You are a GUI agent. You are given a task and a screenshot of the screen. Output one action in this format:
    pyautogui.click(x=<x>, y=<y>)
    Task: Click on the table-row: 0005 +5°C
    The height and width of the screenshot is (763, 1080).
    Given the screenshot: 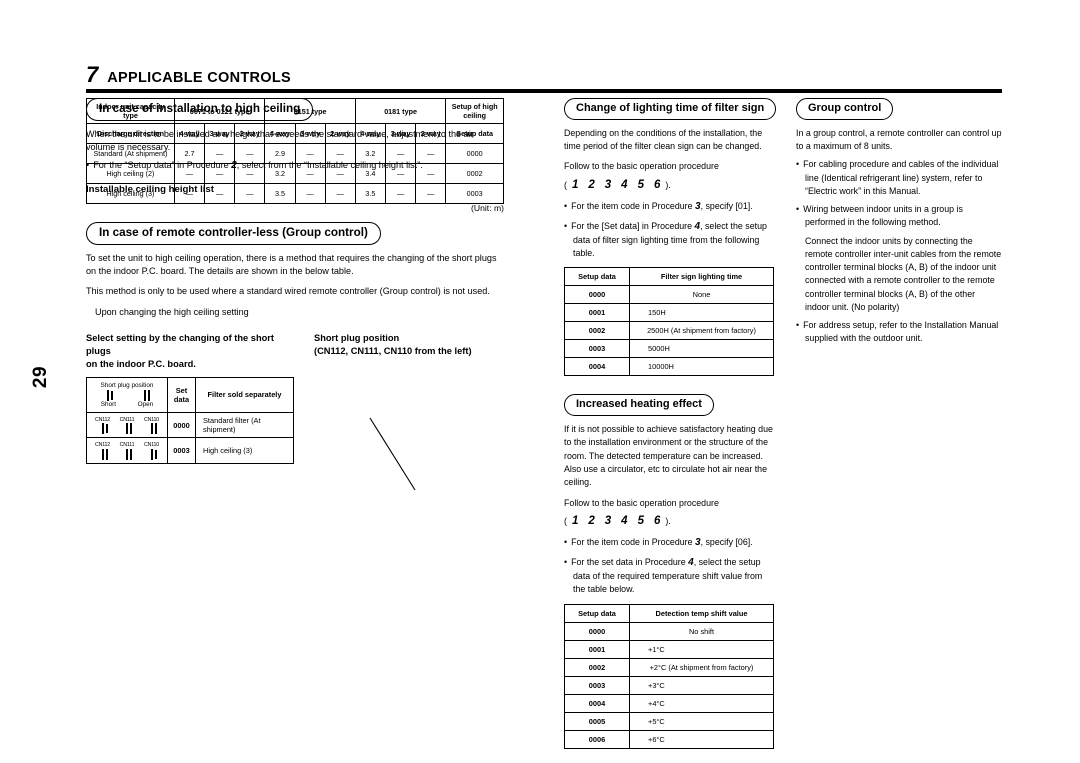 What is the action you would take?
    pyautogui.click(x=669, y=721)
    